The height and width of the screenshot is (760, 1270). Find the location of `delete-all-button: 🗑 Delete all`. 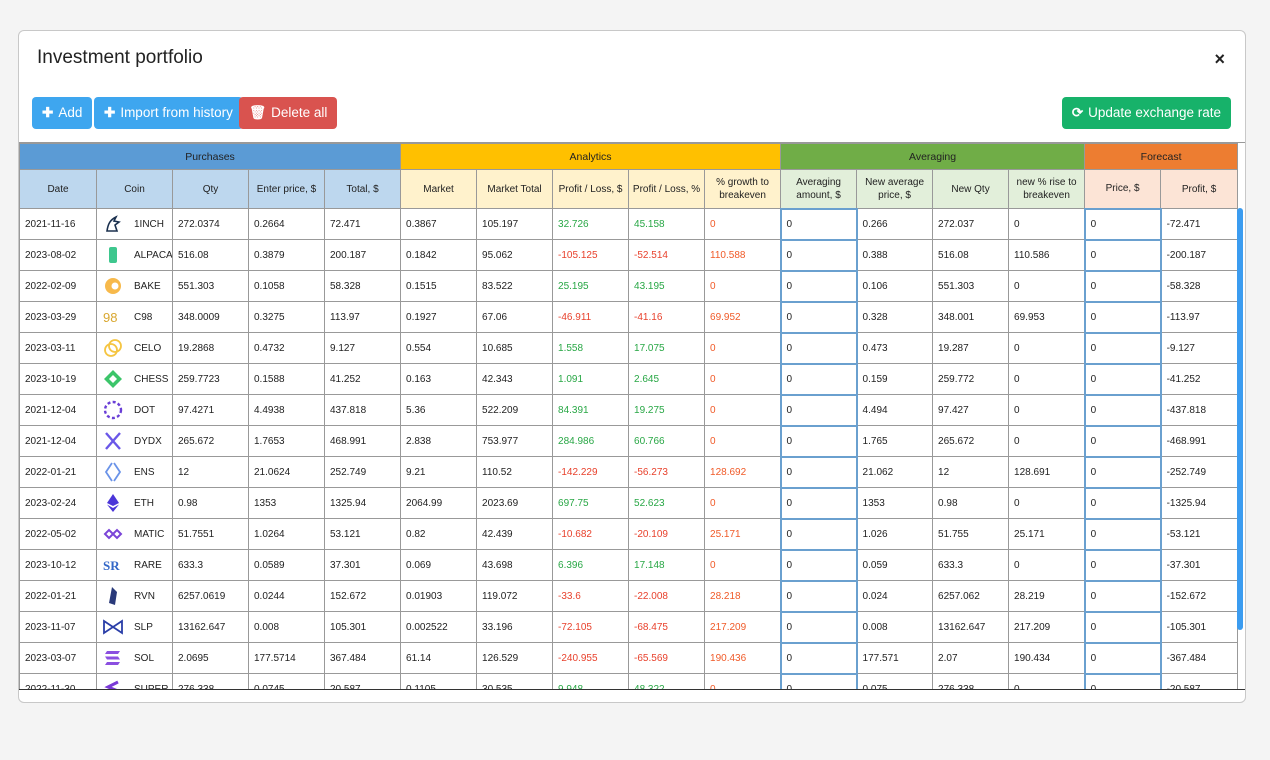

delete-all-button: 🗑 Delete all is located at coordinates (288, 113).